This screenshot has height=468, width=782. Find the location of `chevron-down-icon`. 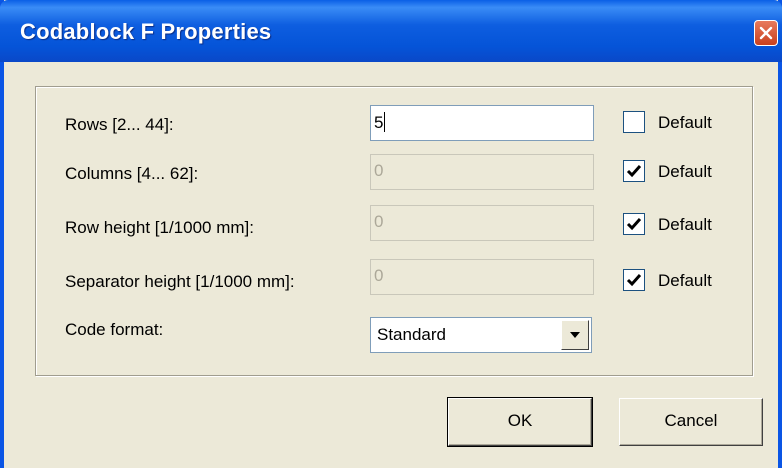

chevron-down-icon is located at coordinates (575, 335).